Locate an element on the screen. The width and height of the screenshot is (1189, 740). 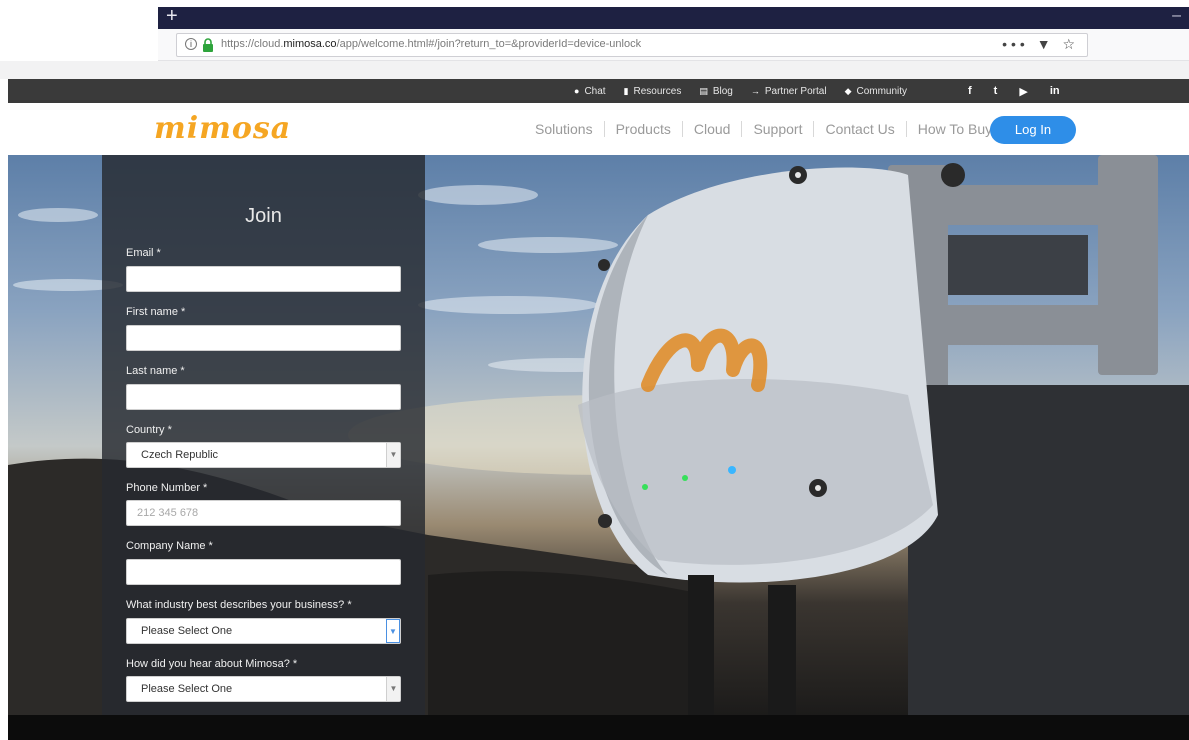
first-name-label: First name * is located at coordinates (156, 312).